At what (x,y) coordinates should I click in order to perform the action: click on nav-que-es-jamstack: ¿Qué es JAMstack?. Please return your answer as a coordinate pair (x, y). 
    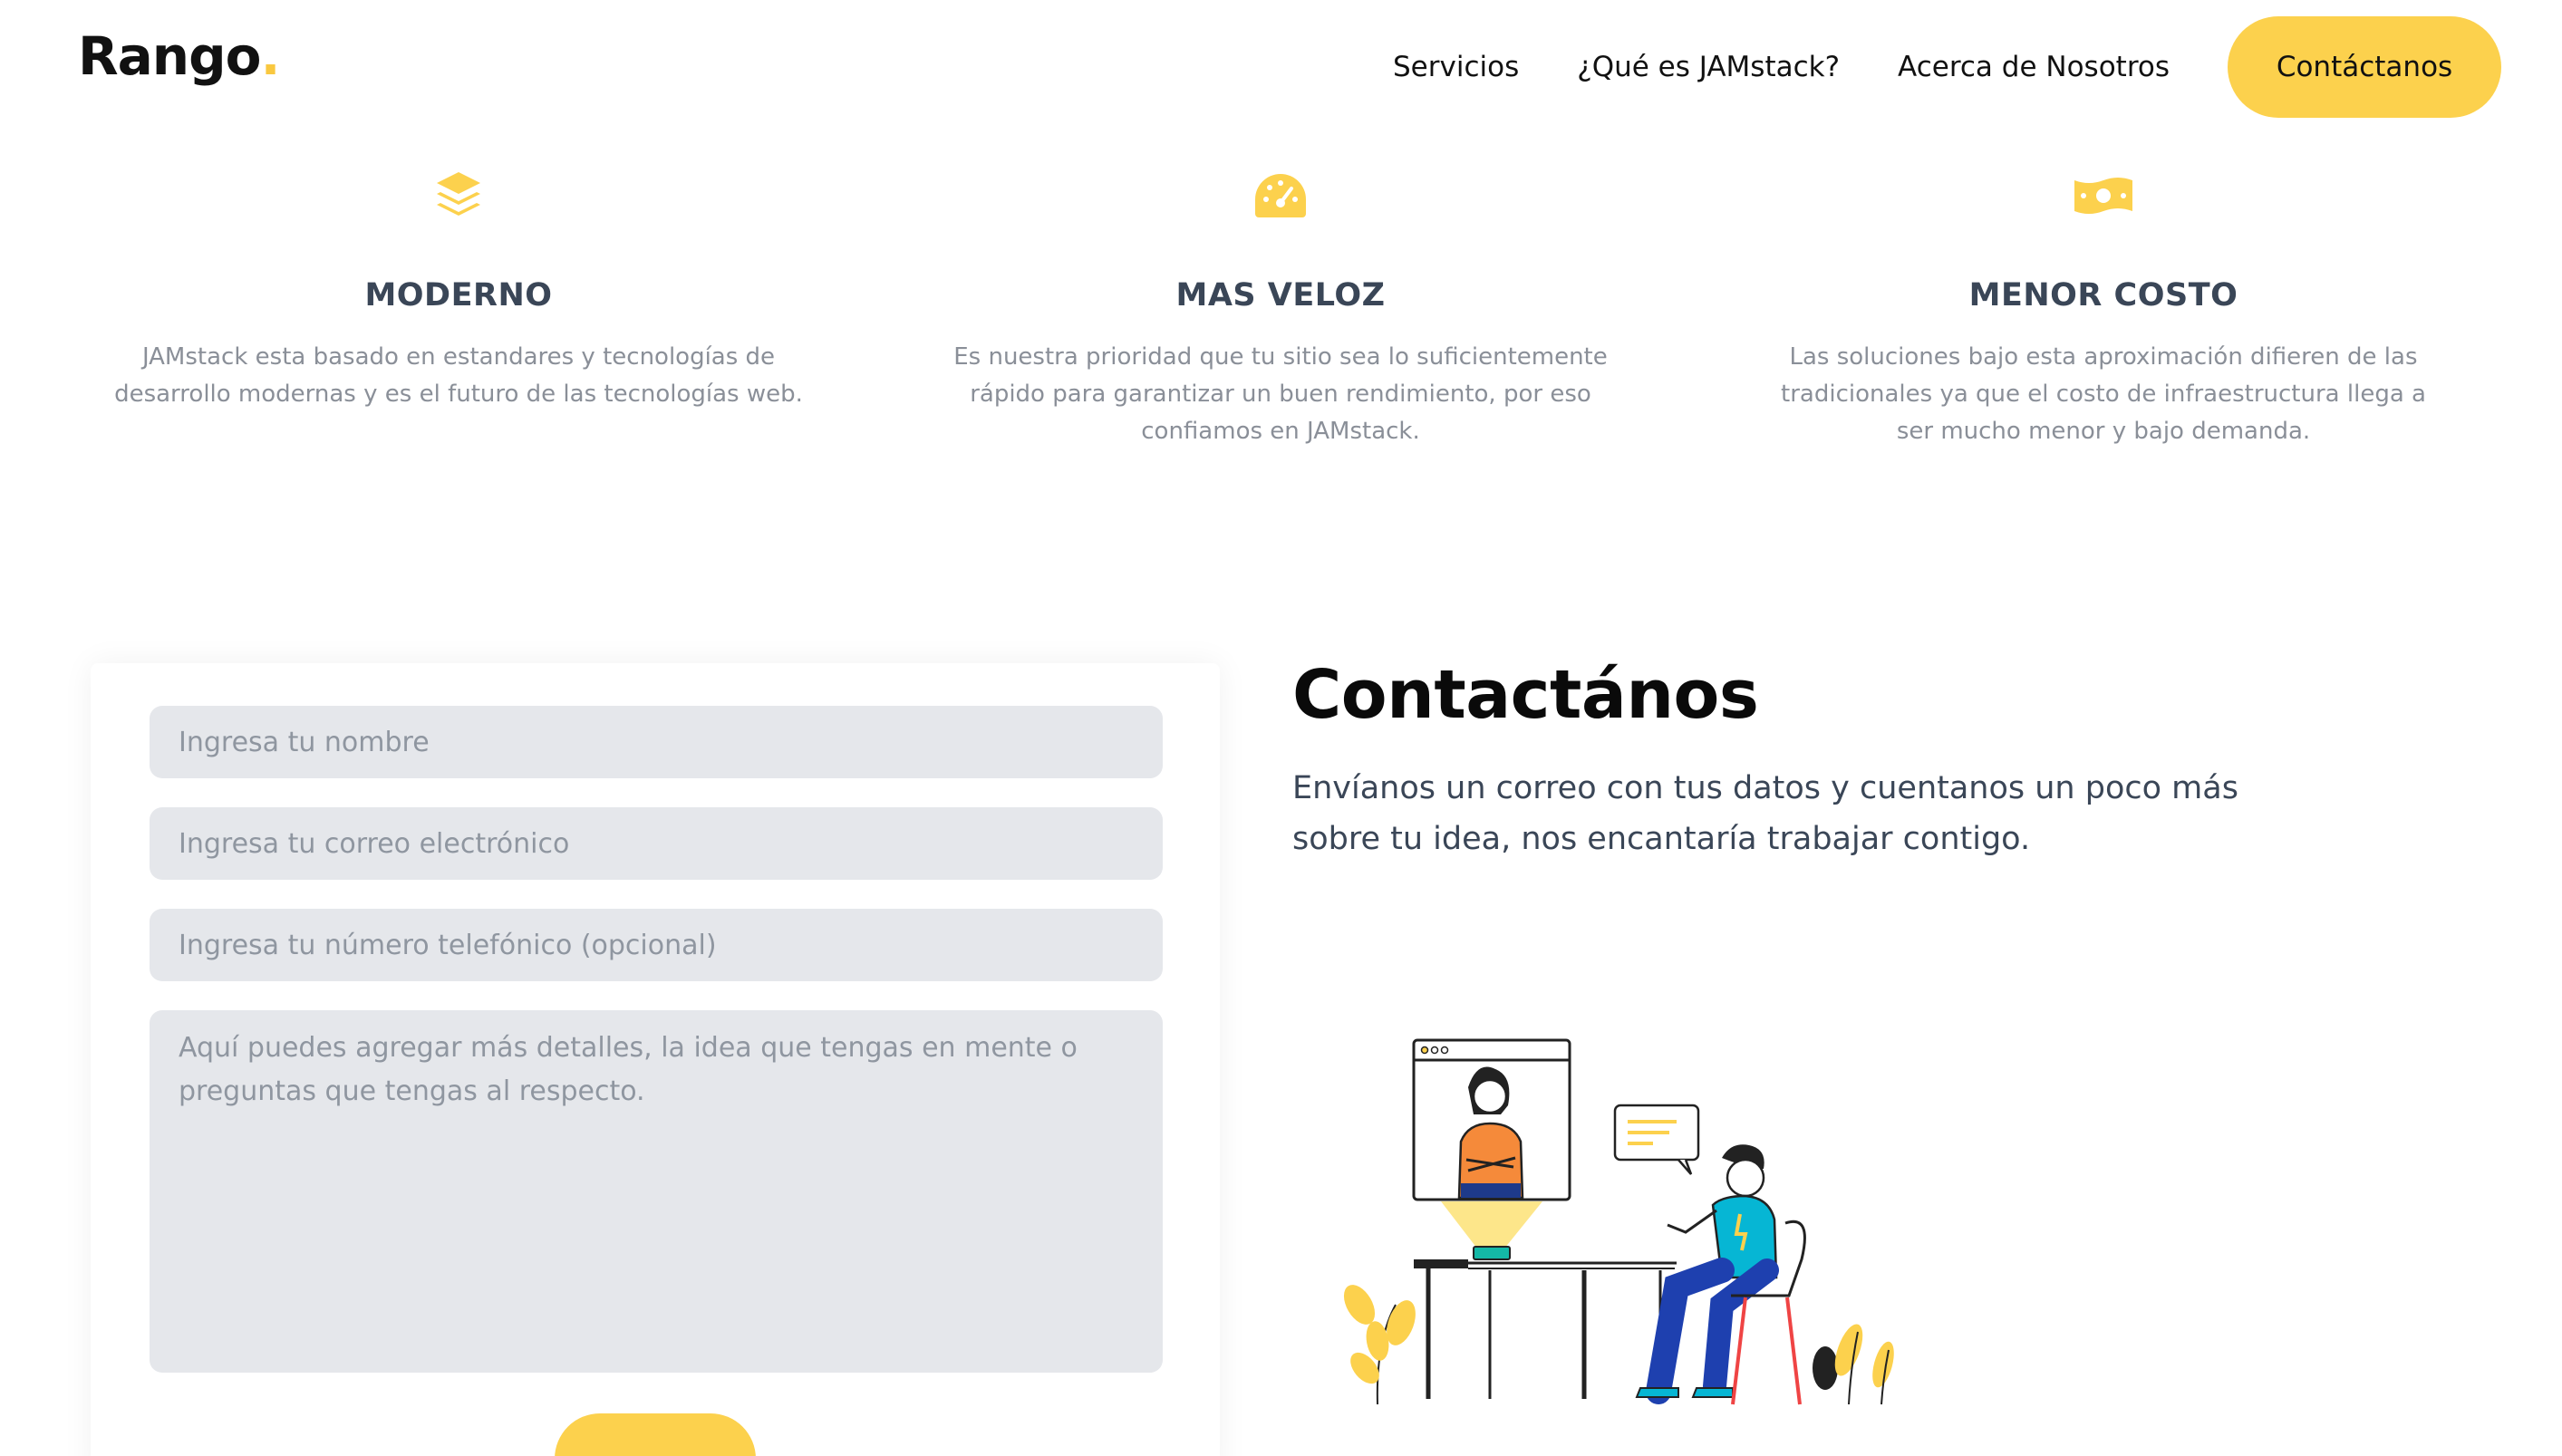
    Looking at the image, I should click on (1708, 67).